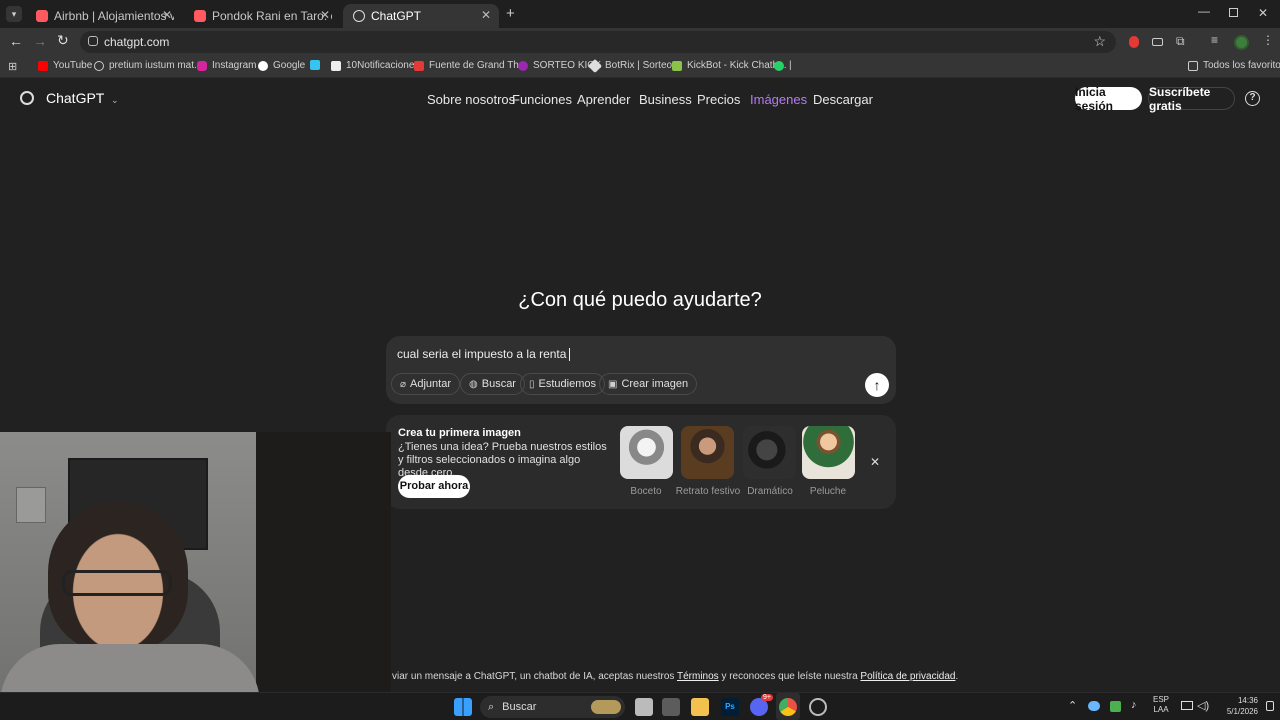  Describe the element at coordinates (1115, 706) in the screenshot. I see `tray-app-icon` at that location.